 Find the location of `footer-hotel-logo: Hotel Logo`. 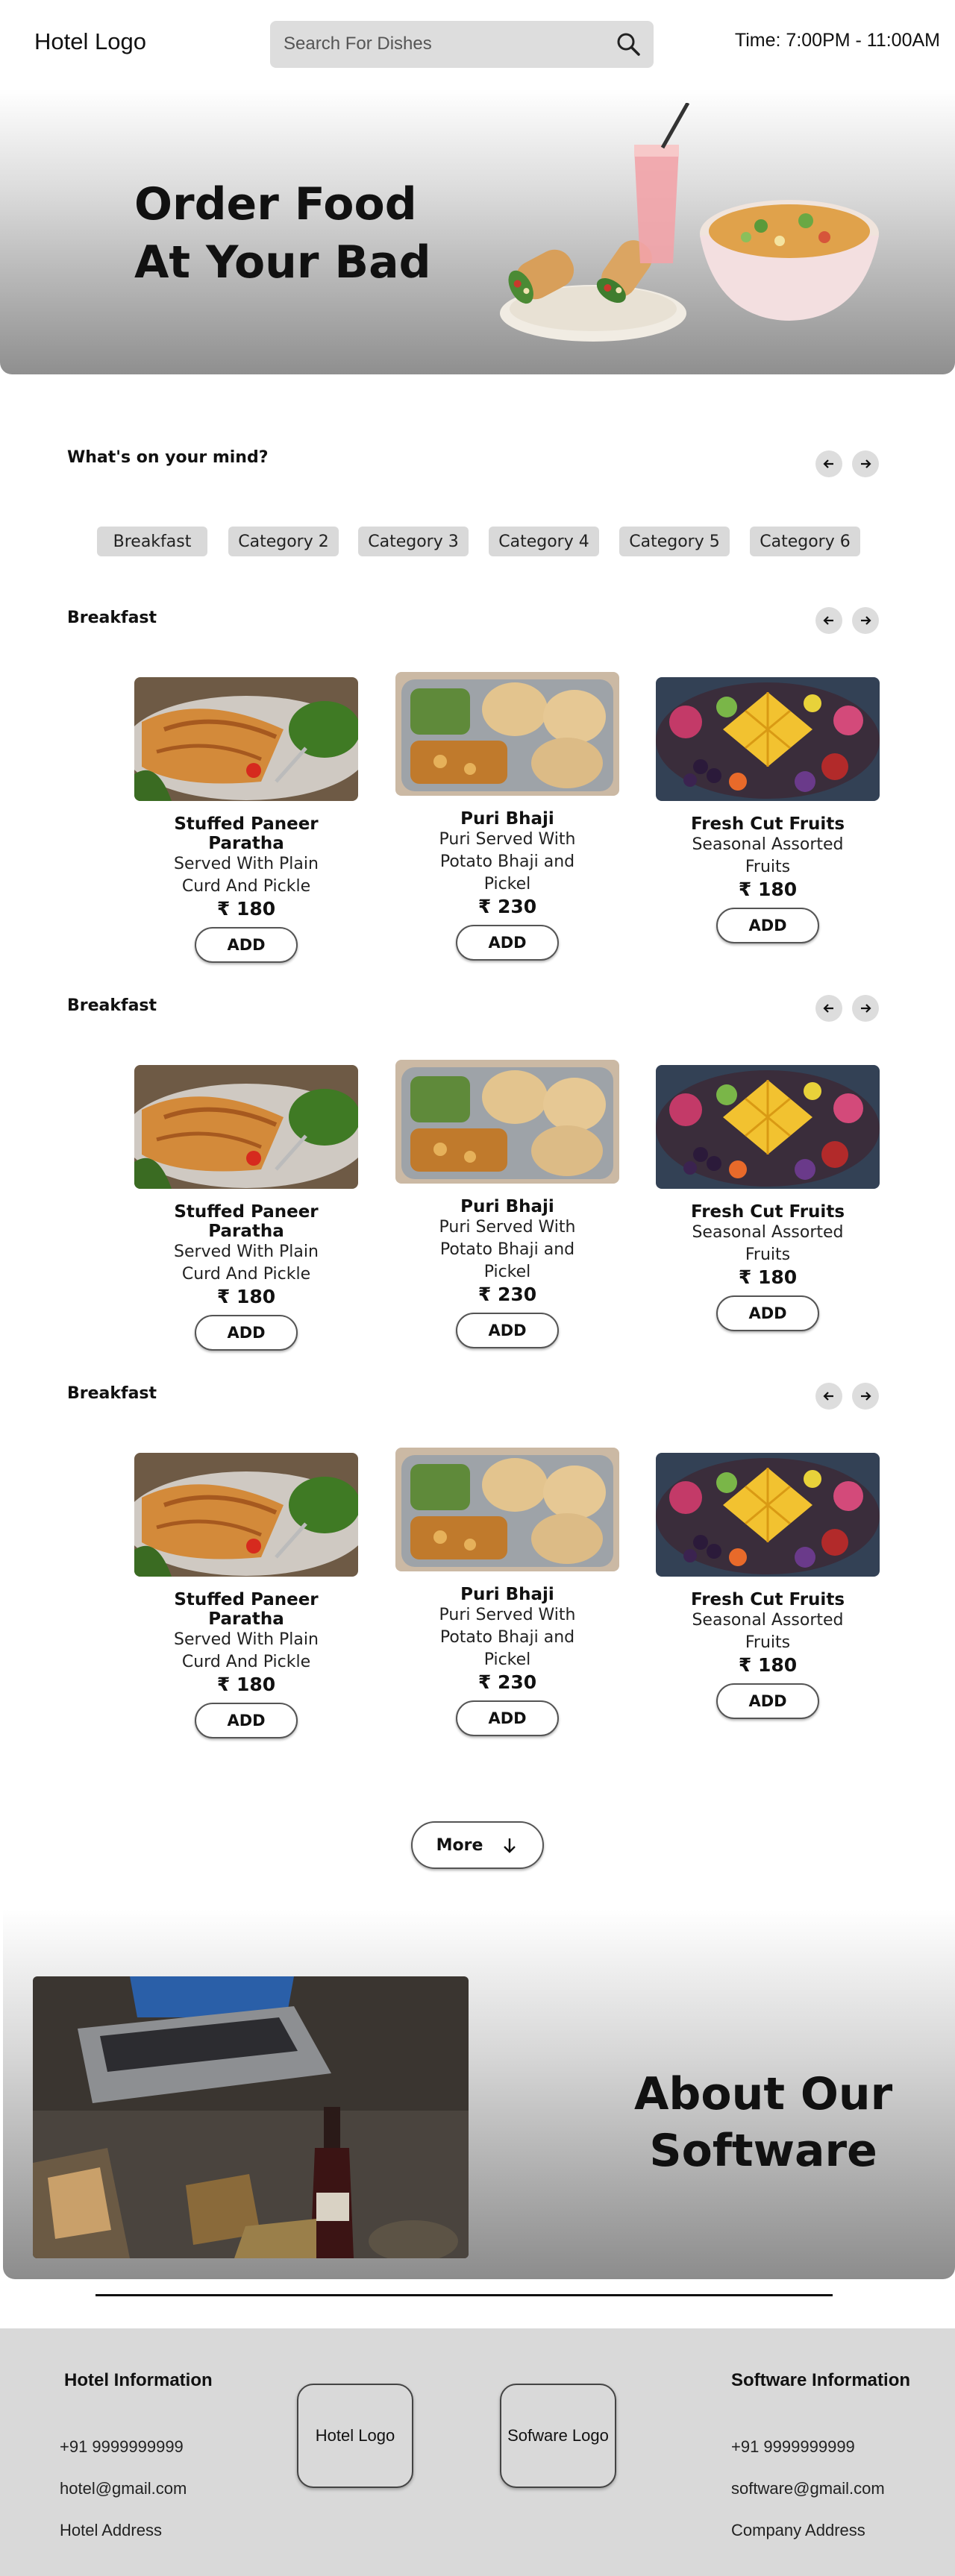

footer-hotel-logo: Hotel Logo is located at coordinates (355, 2436).